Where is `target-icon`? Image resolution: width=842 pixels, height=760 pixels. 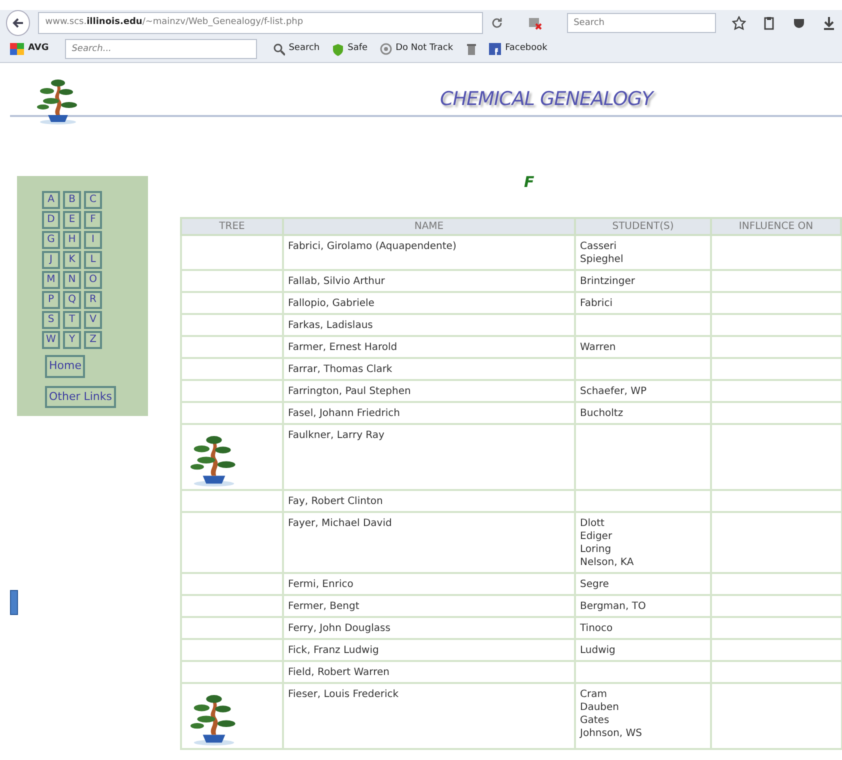 target-icon is located at coordinates (386, 49).